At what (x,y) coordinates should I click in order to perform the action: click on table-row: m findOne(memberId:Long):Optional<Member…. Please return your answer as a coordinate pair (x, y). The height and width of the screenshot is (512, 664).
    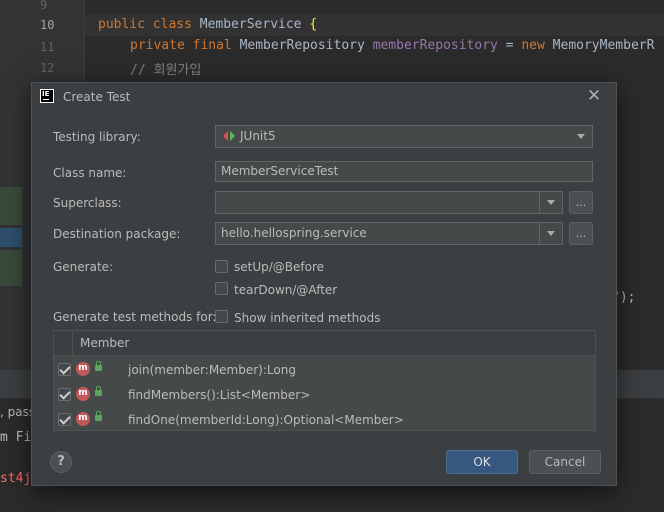
    Looking at the image, I should click on (324, 419).